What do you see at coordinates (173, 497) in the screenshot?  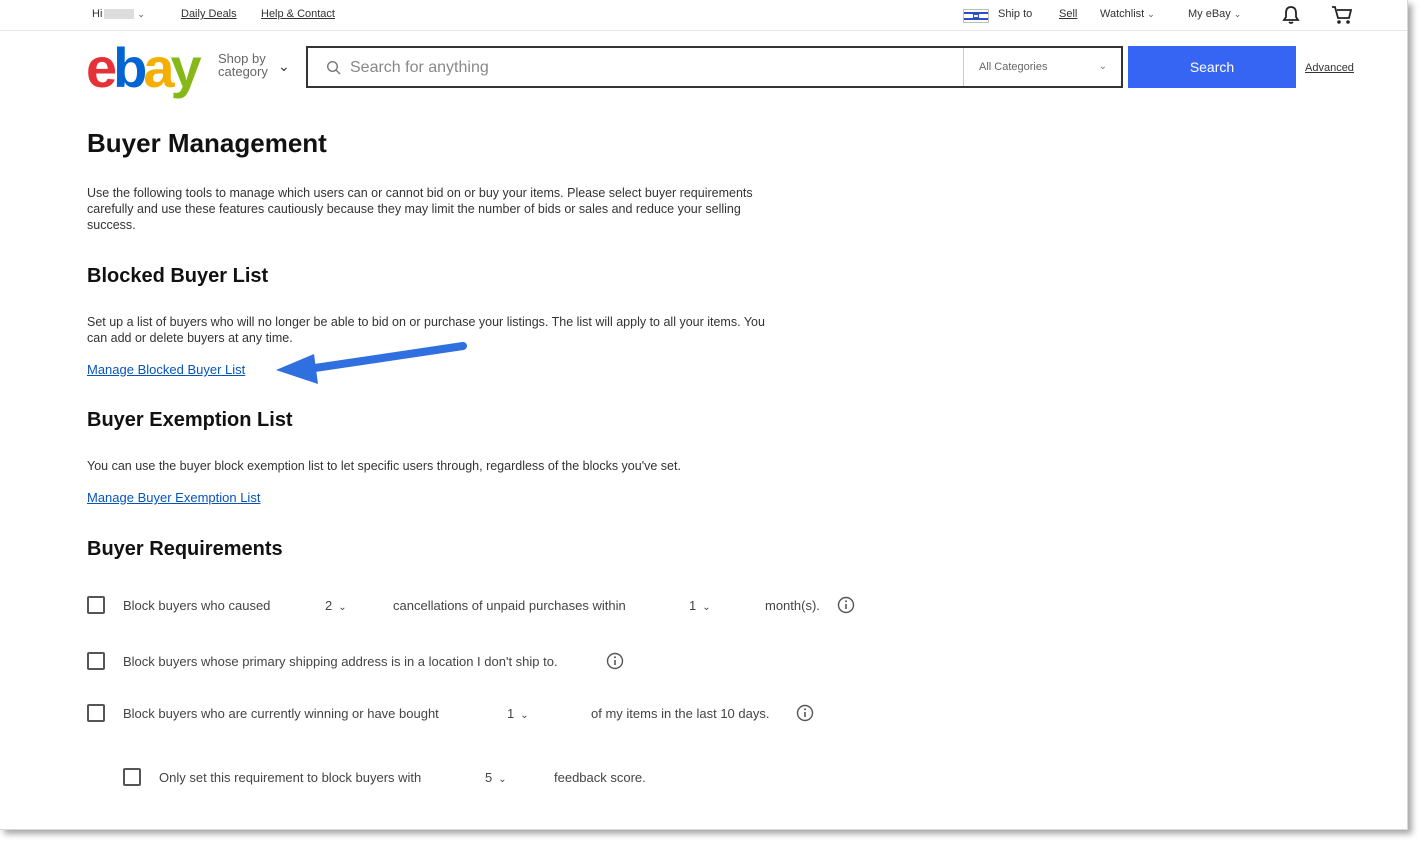 I see `manage-buyer-exemption-link: Manage Buyer Exemption List` at bounding box center [173, 497].